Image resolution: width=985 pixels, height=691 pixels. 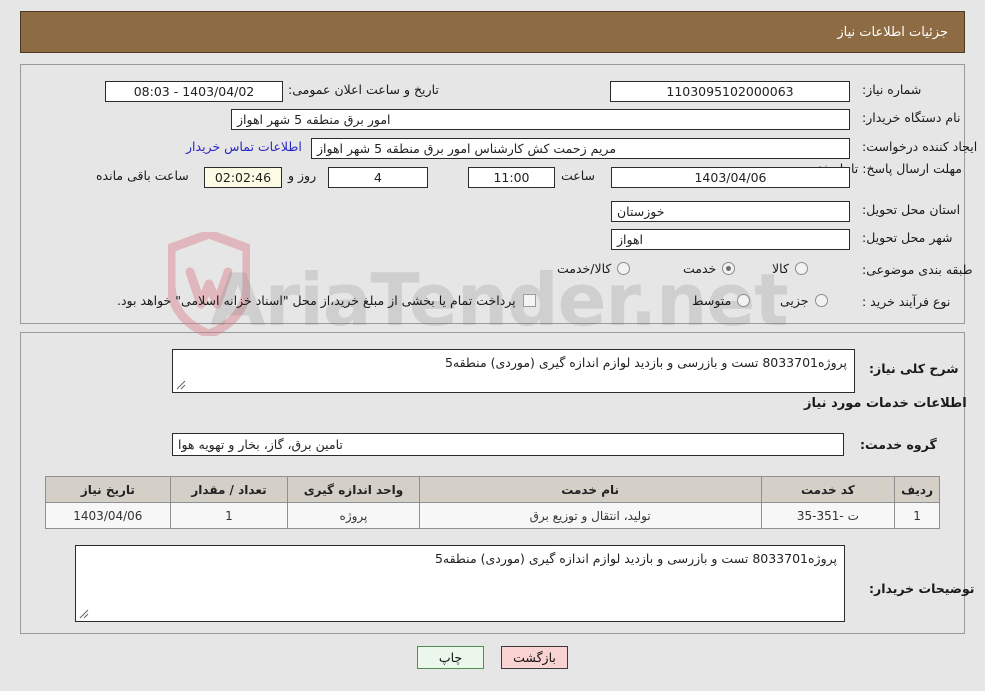 What do you see at coordinates (511, 177) in the screenshot?
I see `deadline-hour: 11:00` at bounding box center [511, 177].